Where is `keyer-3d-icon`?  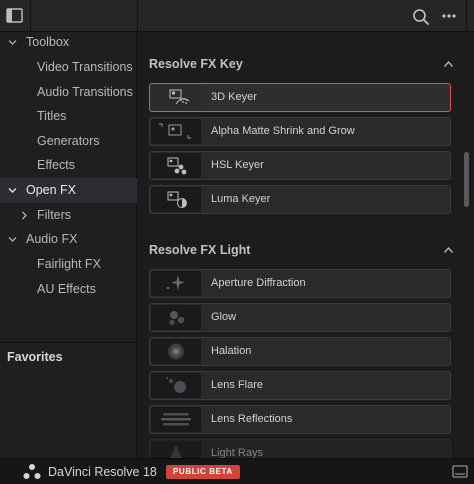
keyer-3d-icon is located at coordinates (179, 97).